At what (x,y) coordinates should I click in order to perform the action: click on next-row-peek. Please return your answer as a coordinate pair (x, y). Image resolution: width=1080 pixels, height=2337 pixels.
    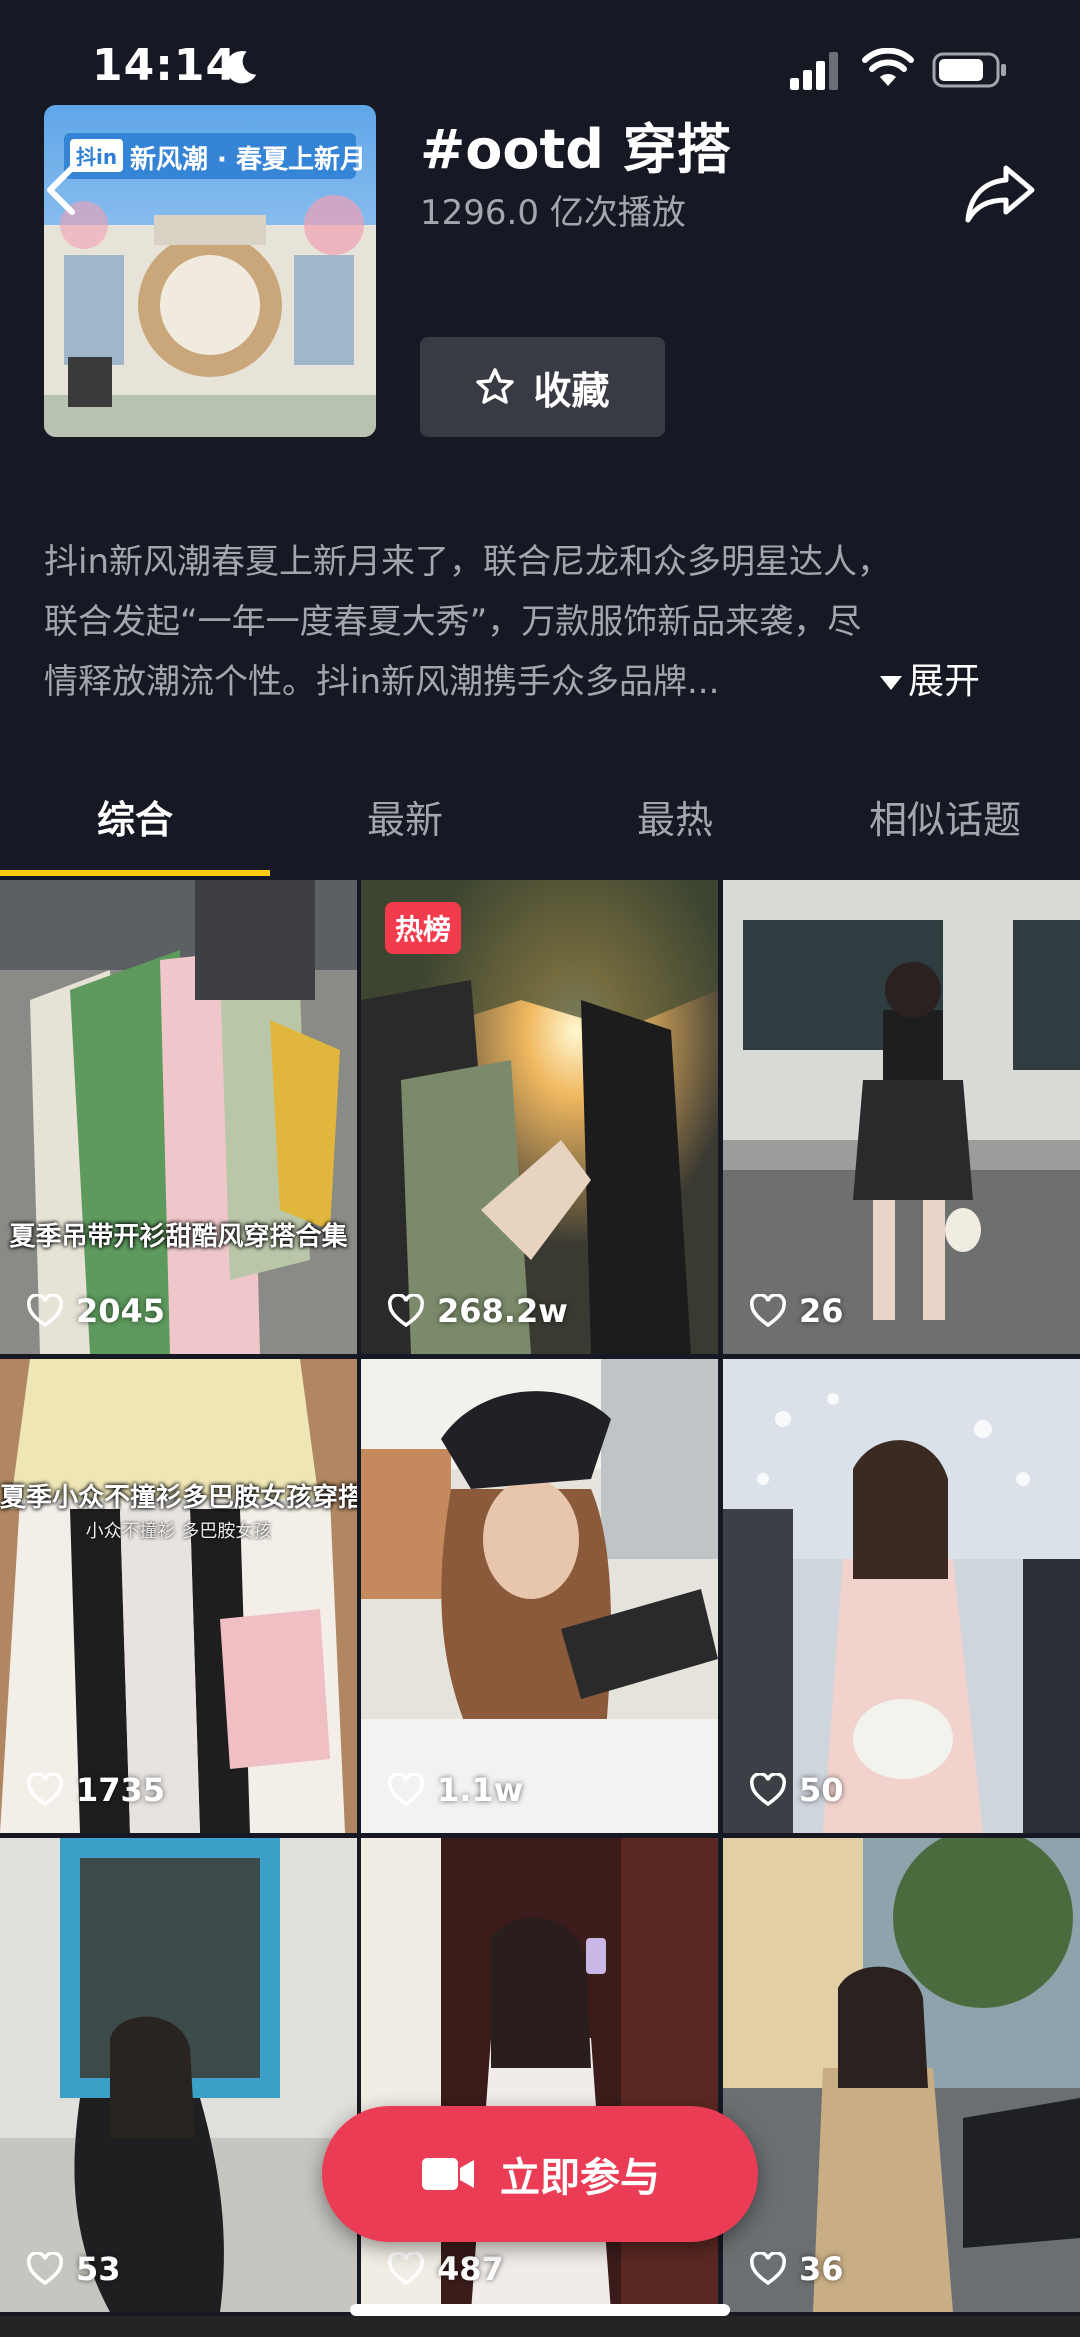
    Looking at the image, I should click on (540, 2326).